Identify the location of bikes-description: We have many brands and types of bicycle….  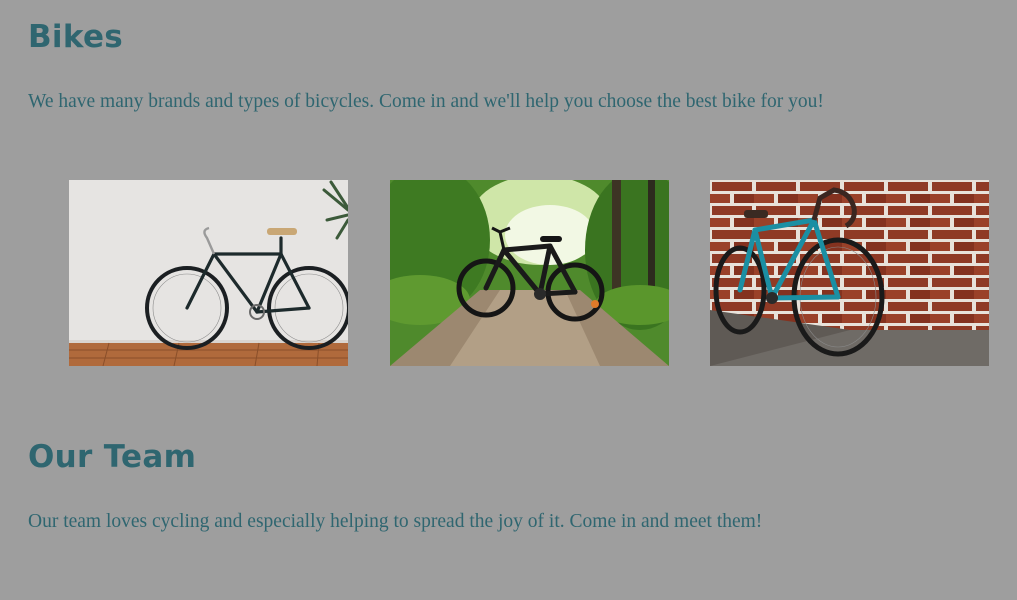
(426, 101).